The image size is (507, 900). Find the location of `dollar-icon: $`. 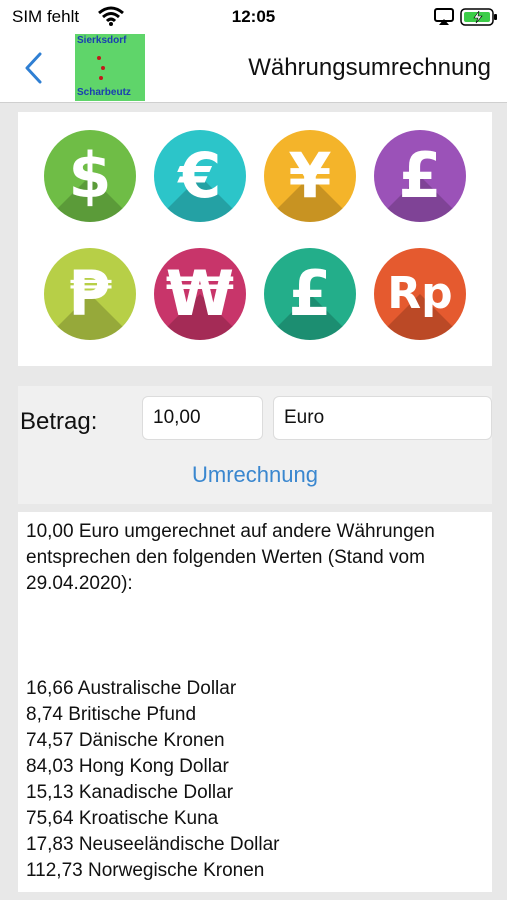

dollar-icon: $ is located at coordinates (90, 176).